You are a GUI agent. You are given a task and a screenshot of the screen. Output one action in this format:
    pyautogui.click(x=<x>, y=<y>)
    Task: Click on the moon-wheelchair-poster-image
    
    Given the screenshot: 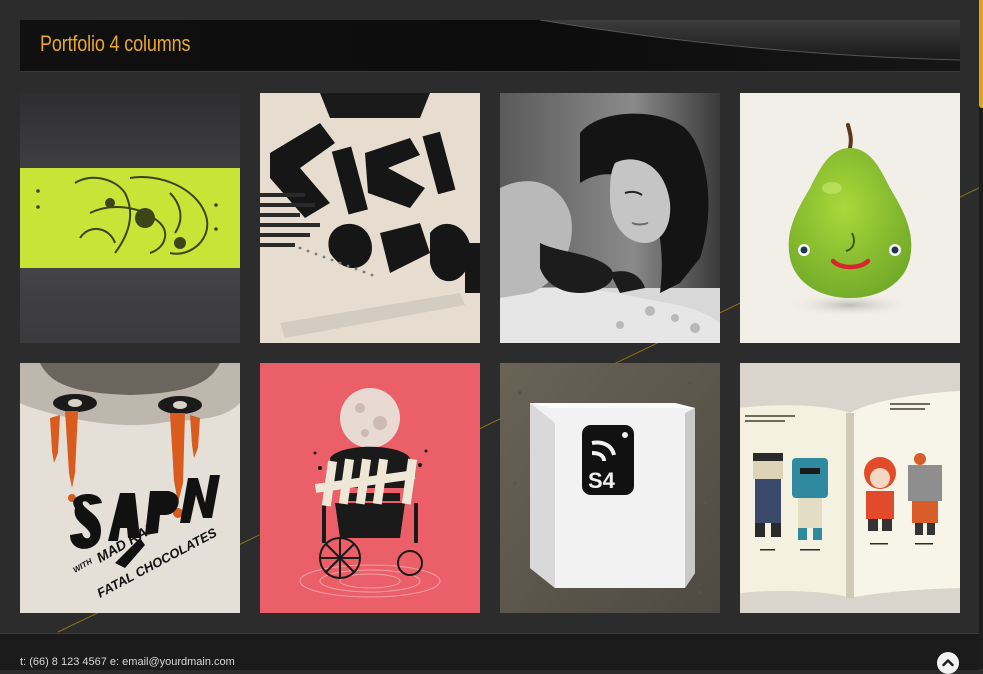 What is the action you would take?
    pyautogui.click(x=370, y=488)
    